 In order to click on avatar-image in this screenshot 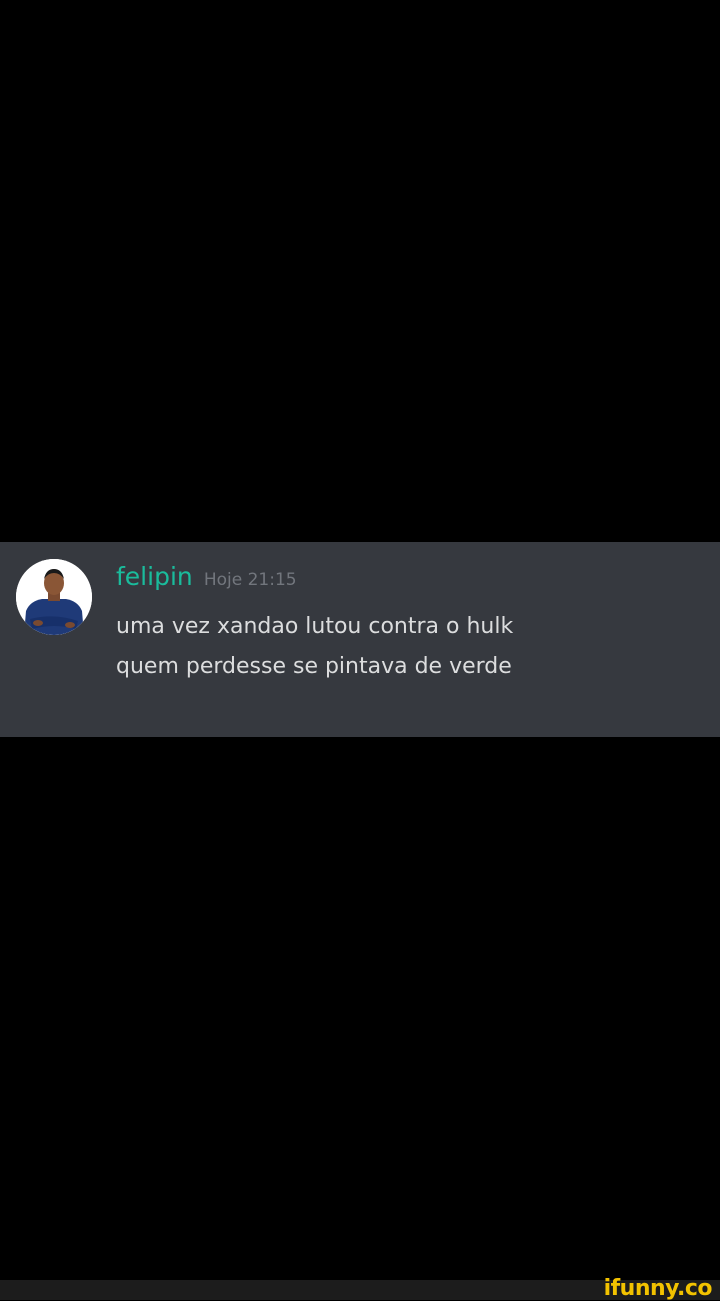, I will do `click(54, 597)`.